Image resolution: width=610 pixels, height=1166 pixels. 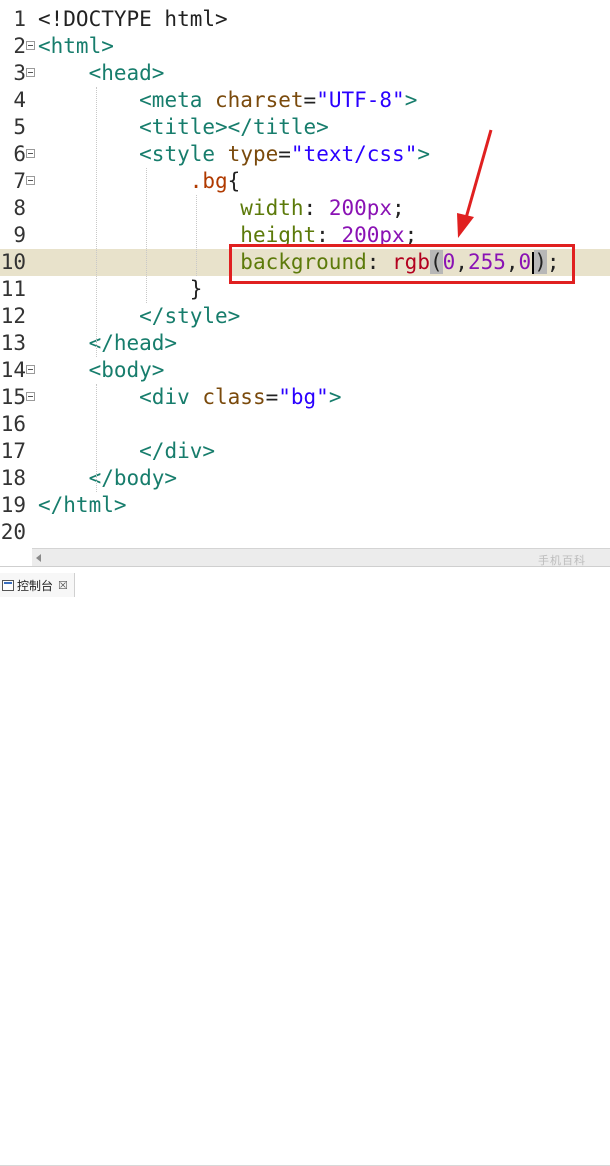 I want to click on horizontal-scrollbar, so click(x=321, y=557).